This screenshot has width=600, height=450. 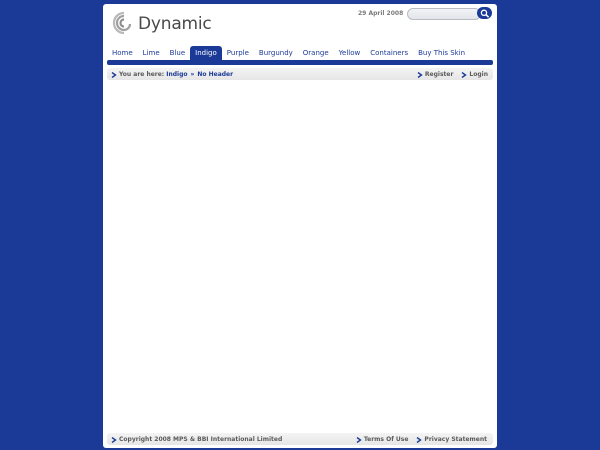 I want to click on dynamic-logo-icon, so click(x=122, y=23).